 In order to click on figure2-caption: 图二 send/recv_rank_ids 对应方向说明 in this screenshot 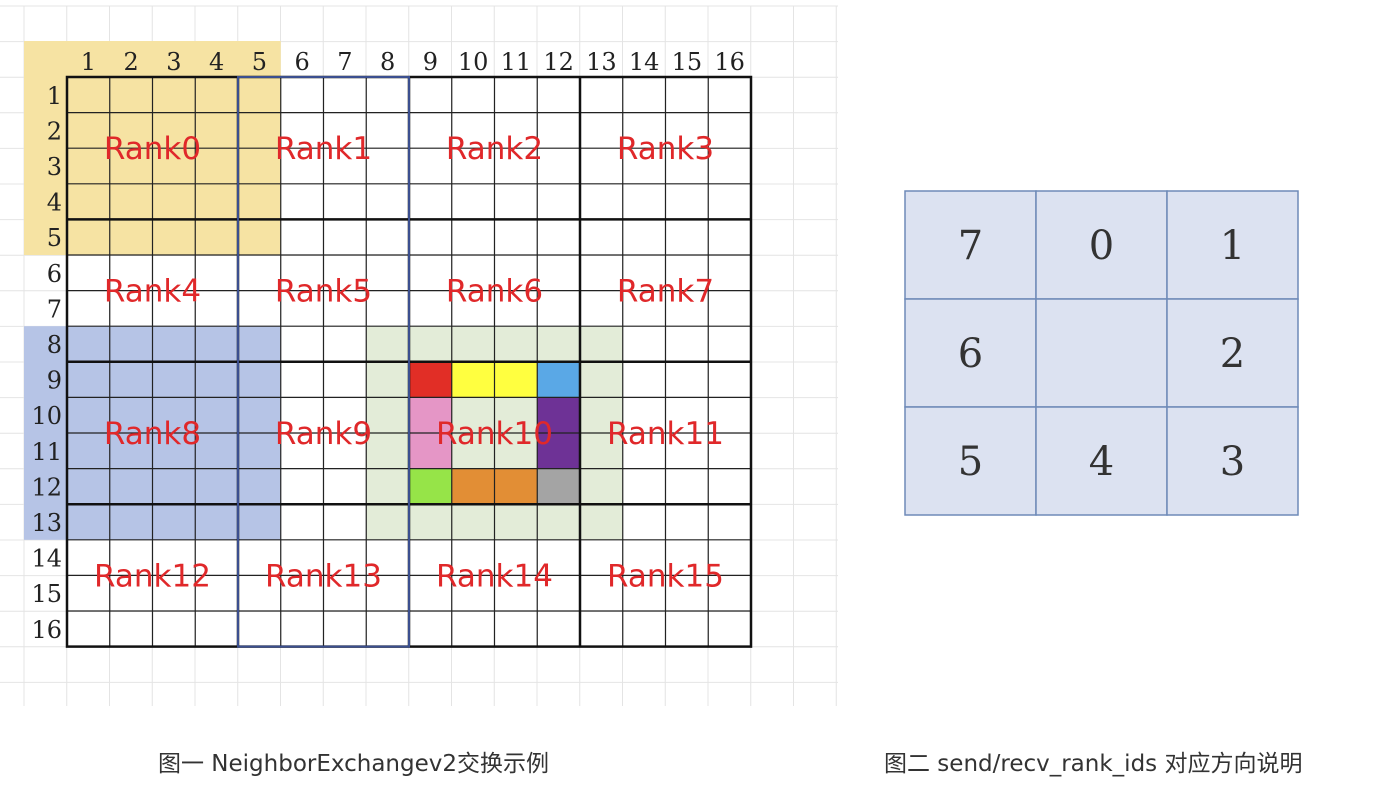, I will do `click(1093, 764)`.